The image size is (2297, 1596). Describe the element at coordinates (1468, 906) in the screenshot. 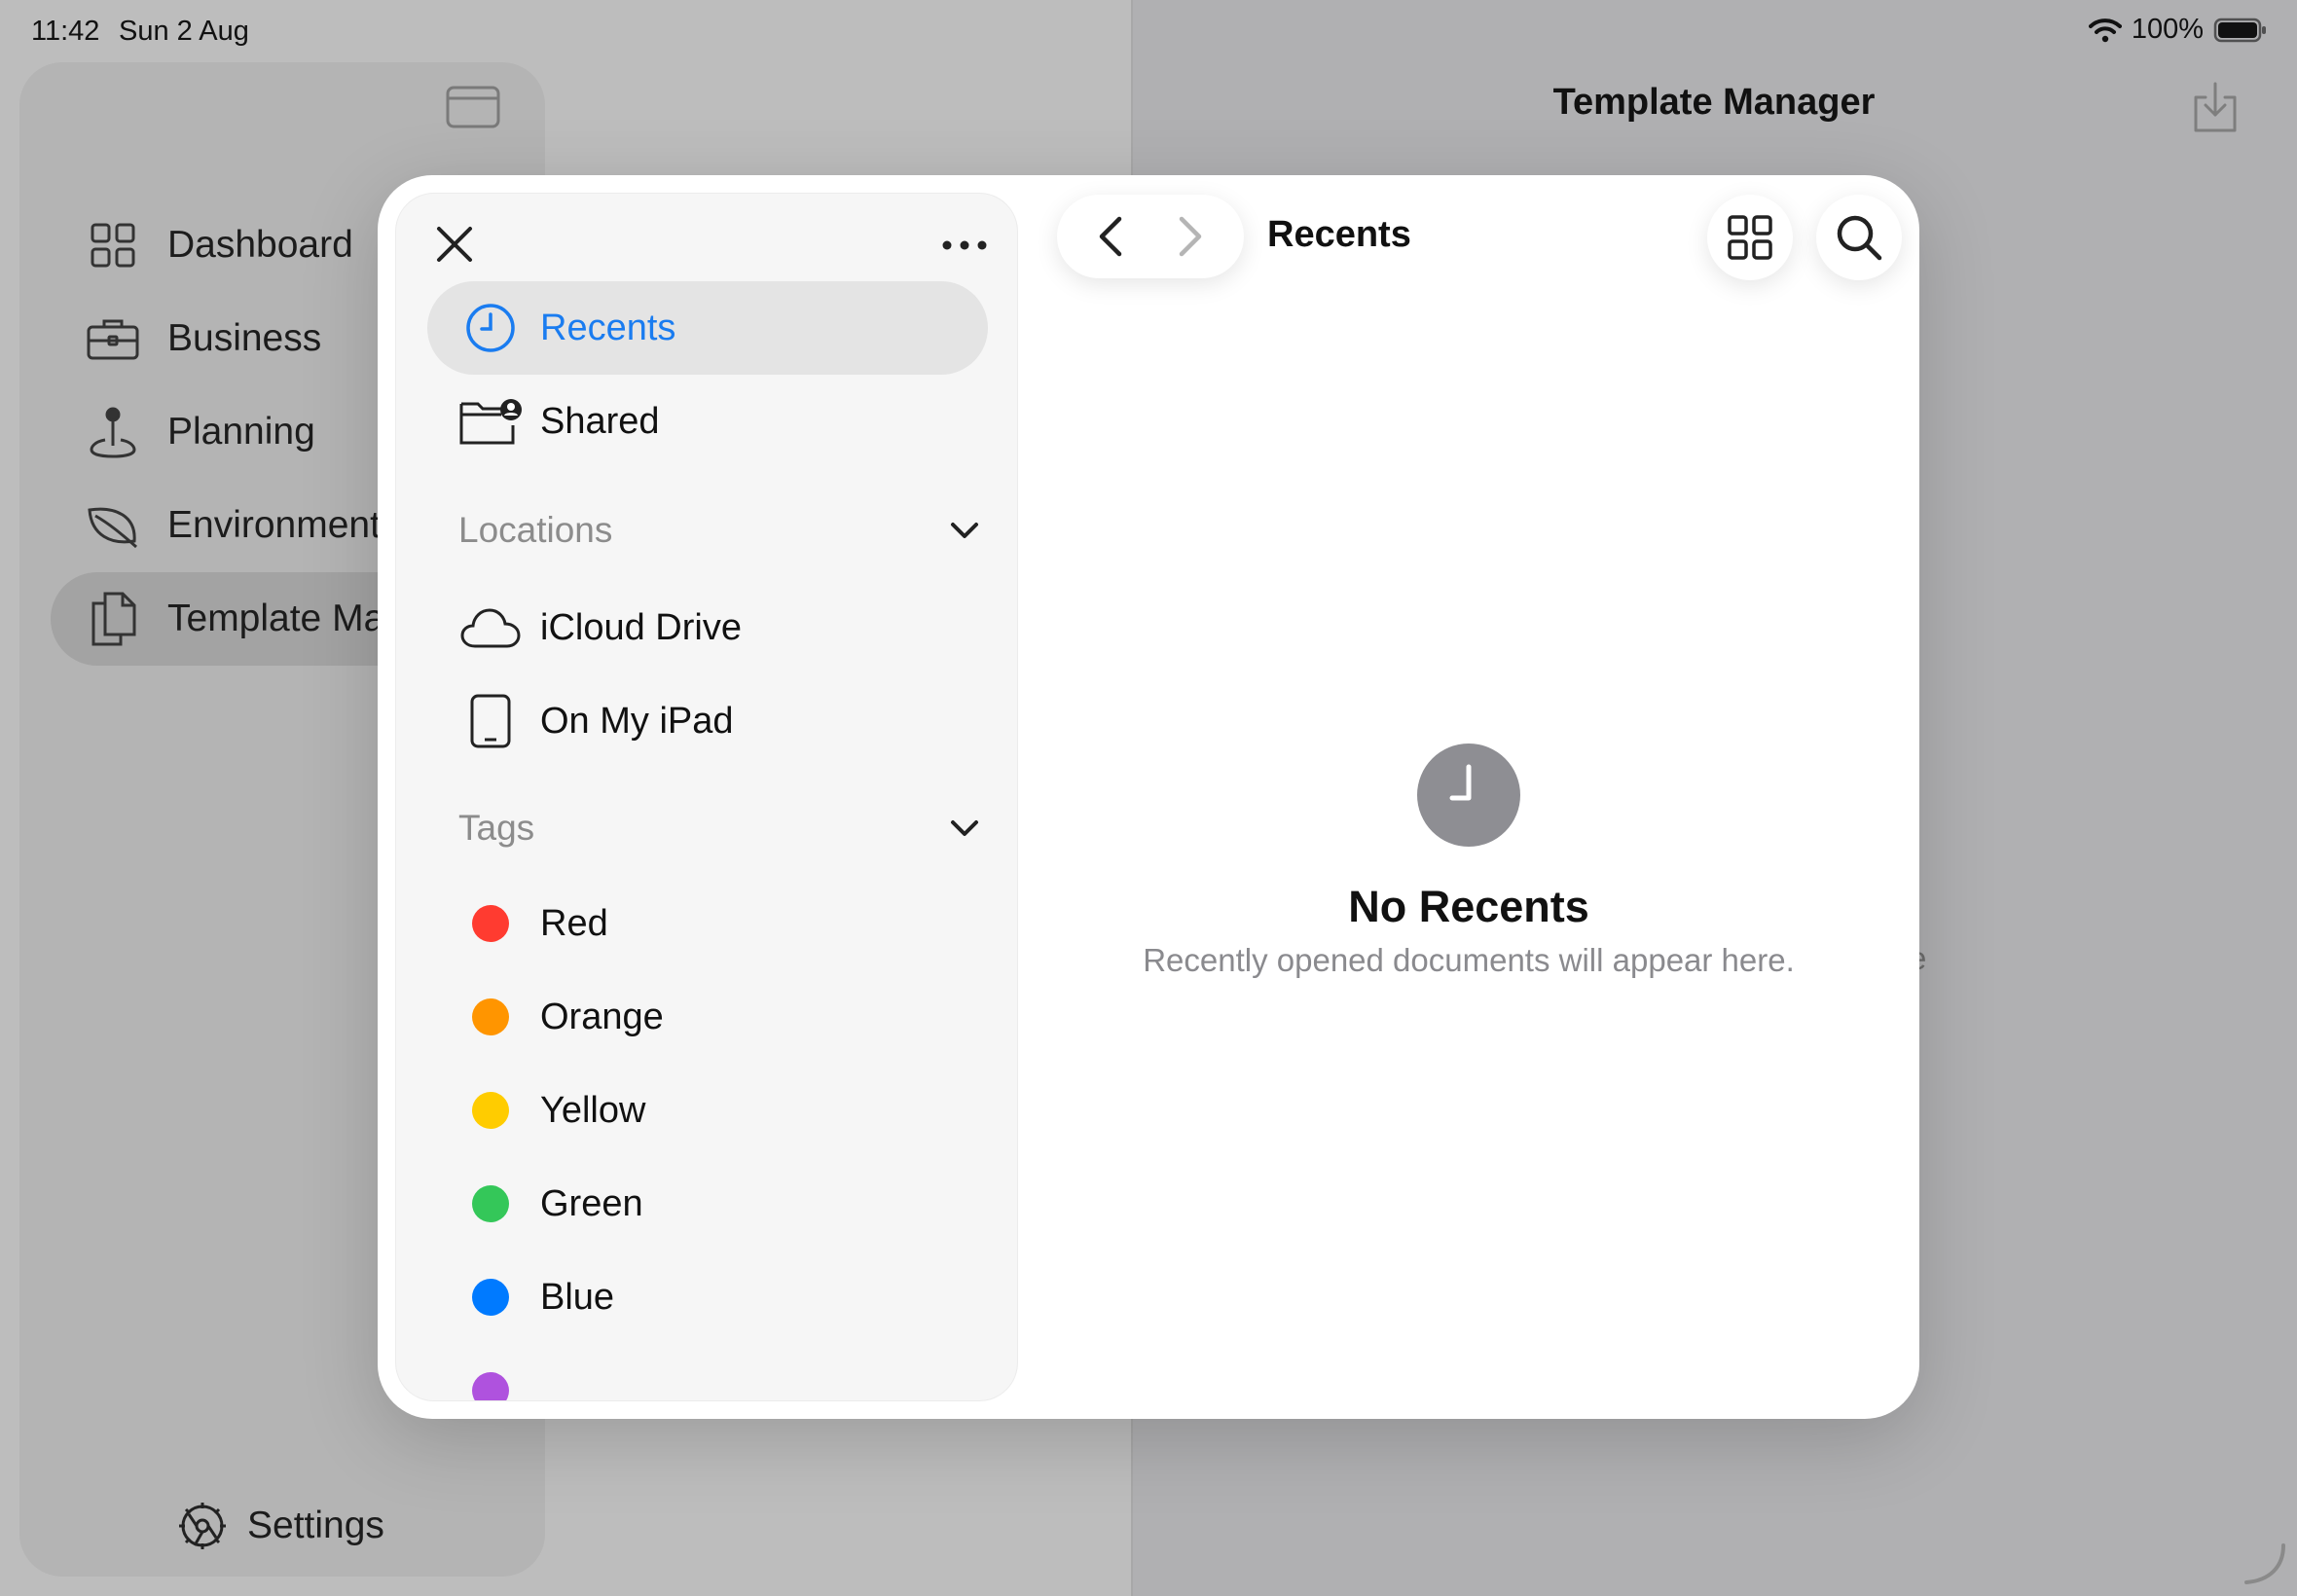

I see `empty-state-title: No Recents` at that location.